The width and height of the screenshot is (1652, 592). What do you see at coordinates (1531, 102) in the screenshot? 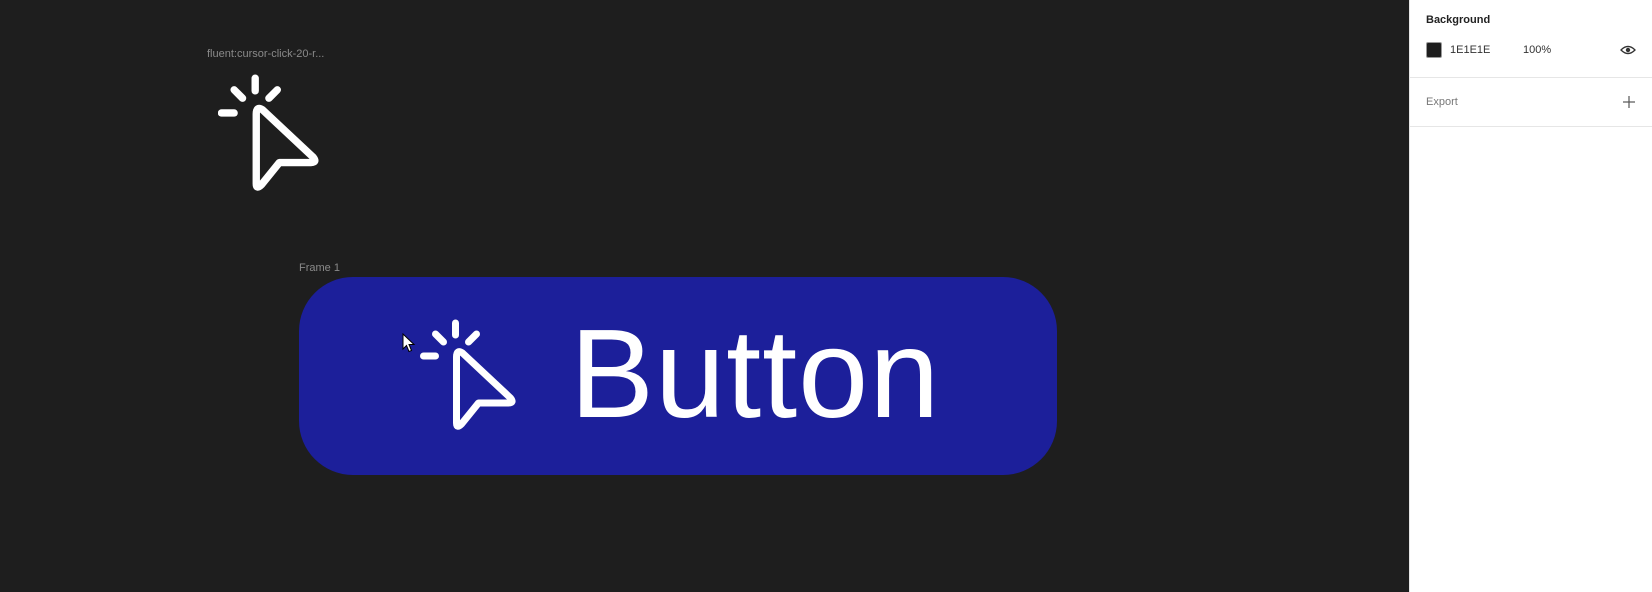
I see `export-section: Export` at bounding box center [1531, 102].